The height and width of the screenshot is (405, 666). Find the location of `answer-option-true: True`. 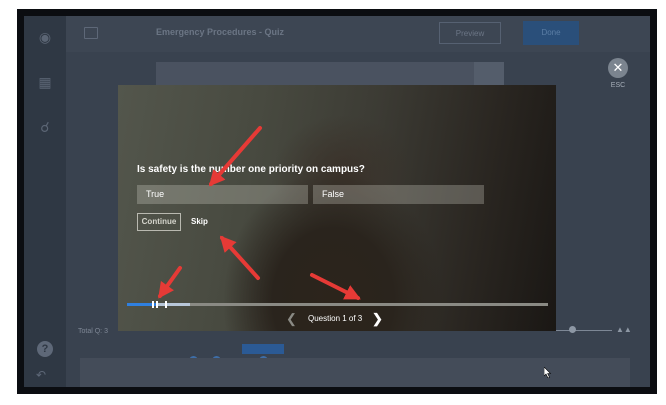

answer-option-true: True is located at coordinates (222, 194).